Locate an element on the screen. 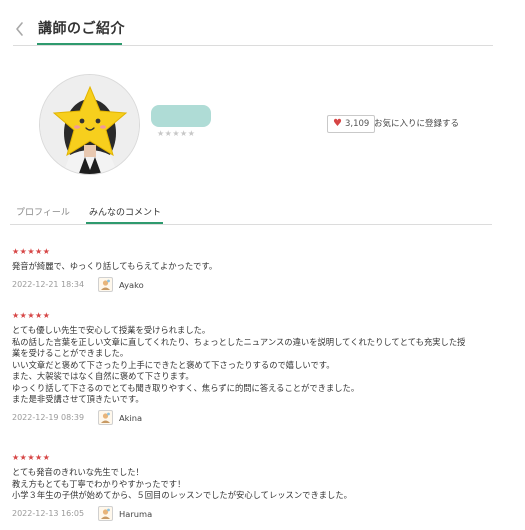 The image size is (525, 530). comment-date: 2022-12-19 08:39 is located at coordinates (48, 417).